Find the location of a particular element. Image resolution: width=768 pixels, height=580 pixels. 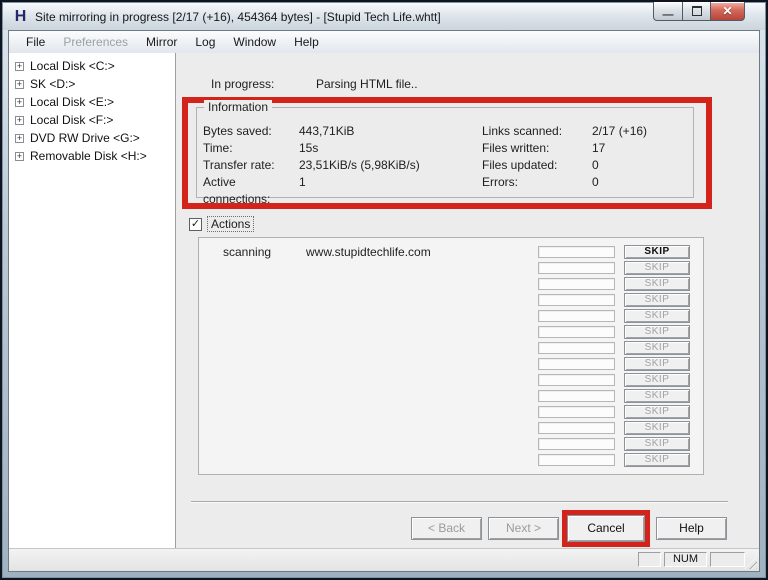

footer-separator is located at coordinates (459, 501).